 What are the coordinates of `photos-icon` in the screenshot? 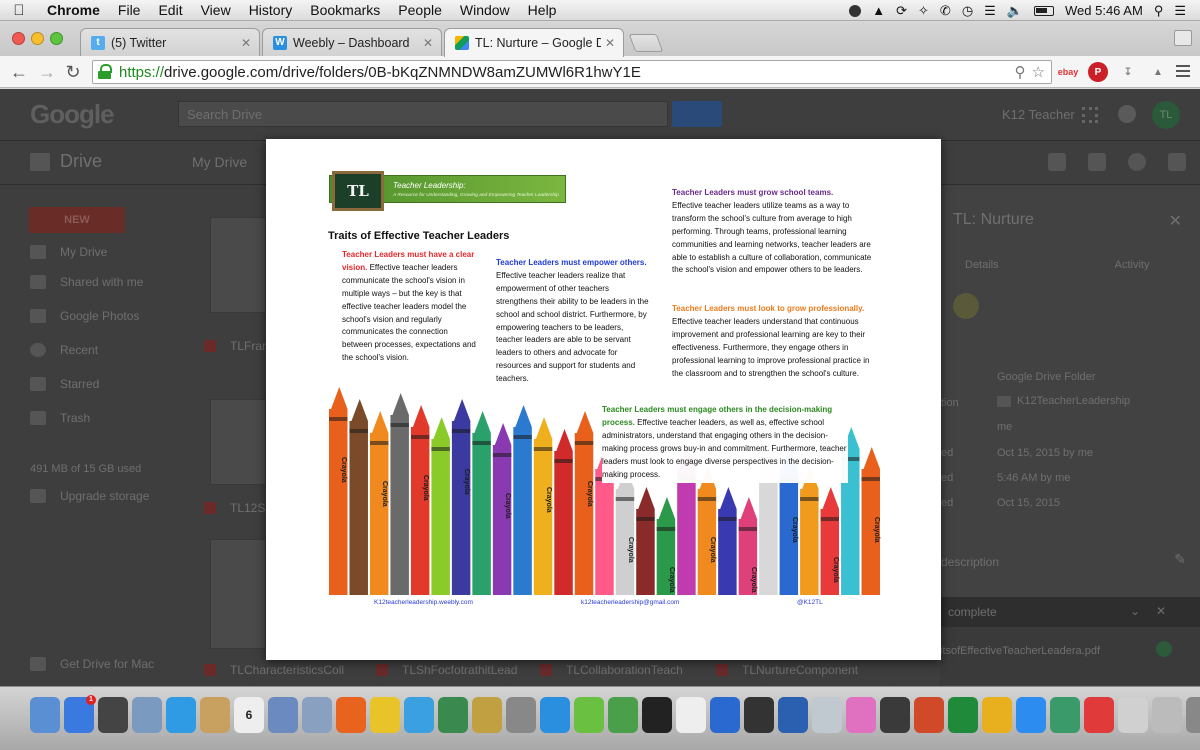 It's located at (283, 715).